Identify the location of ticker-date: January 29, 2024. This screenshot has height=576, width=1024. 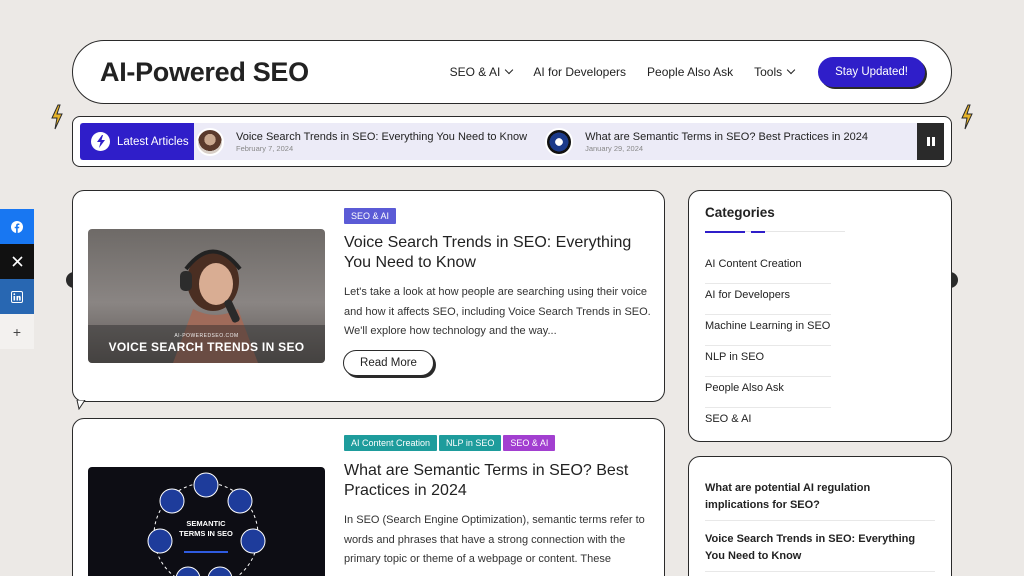
(614, 148).